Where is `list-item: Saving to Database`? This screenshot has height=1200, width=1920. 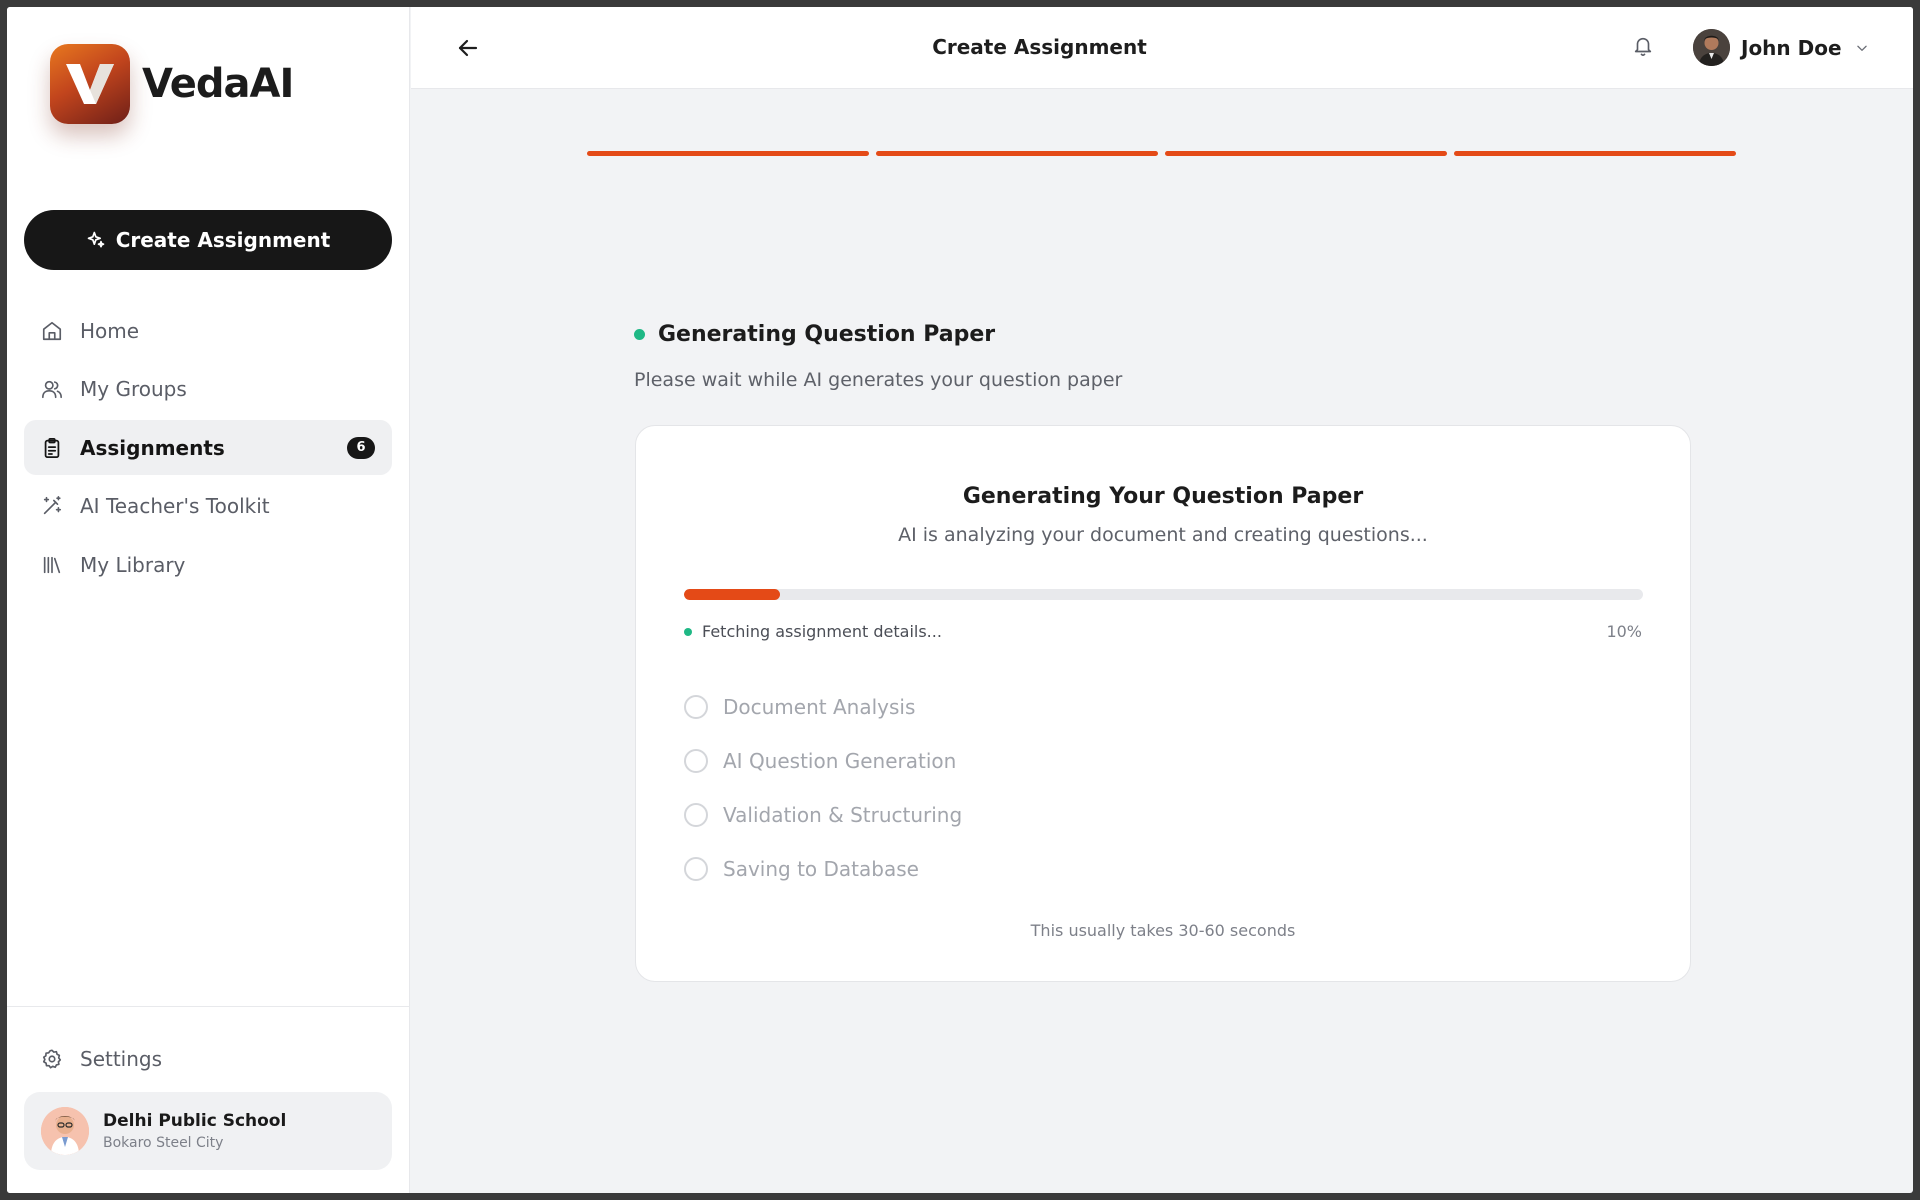 list-item: Saving to Database is located at coordinates (823, 869).